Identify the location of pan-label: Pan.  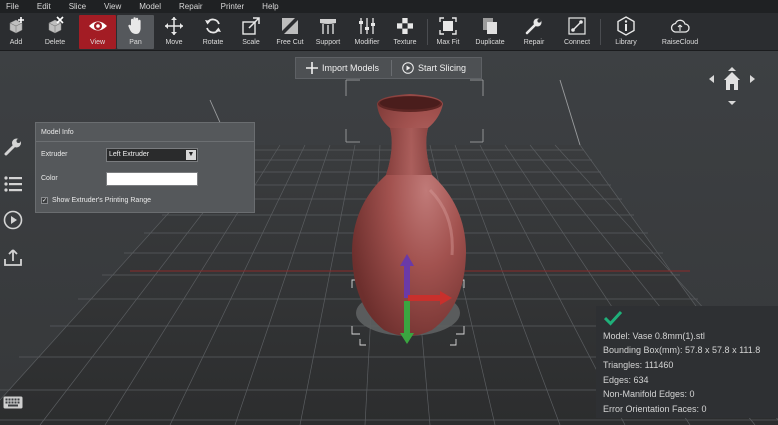
(135, 42).